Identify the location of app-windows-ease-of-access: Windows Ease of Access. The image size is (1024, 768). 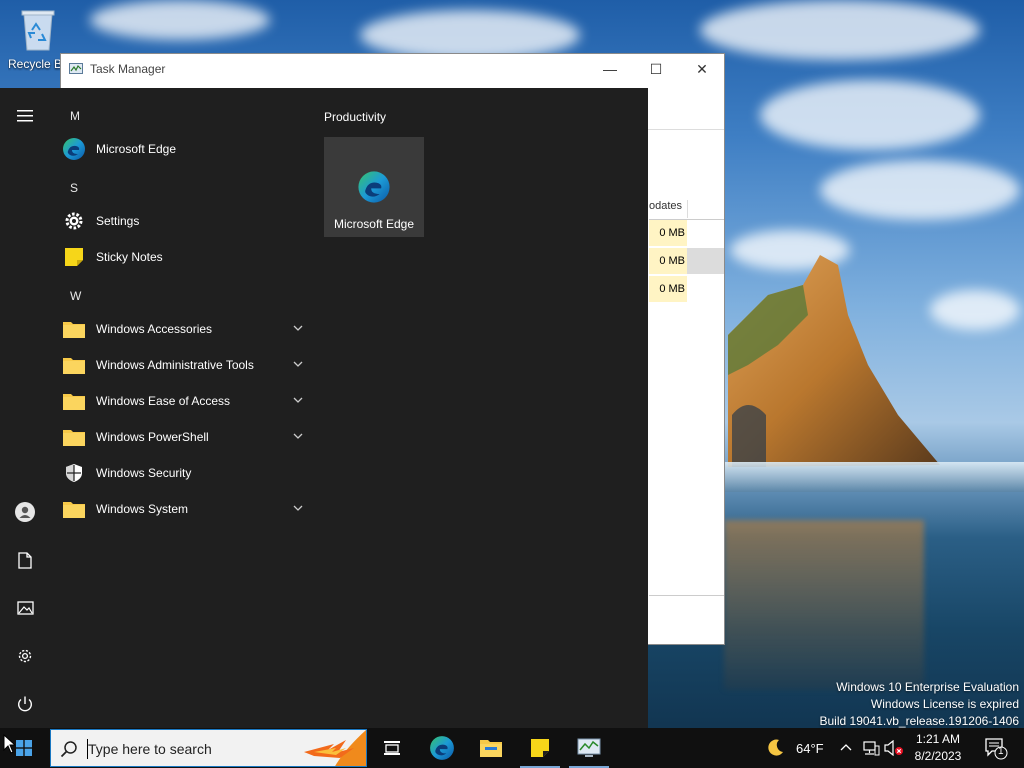
(185, 401).